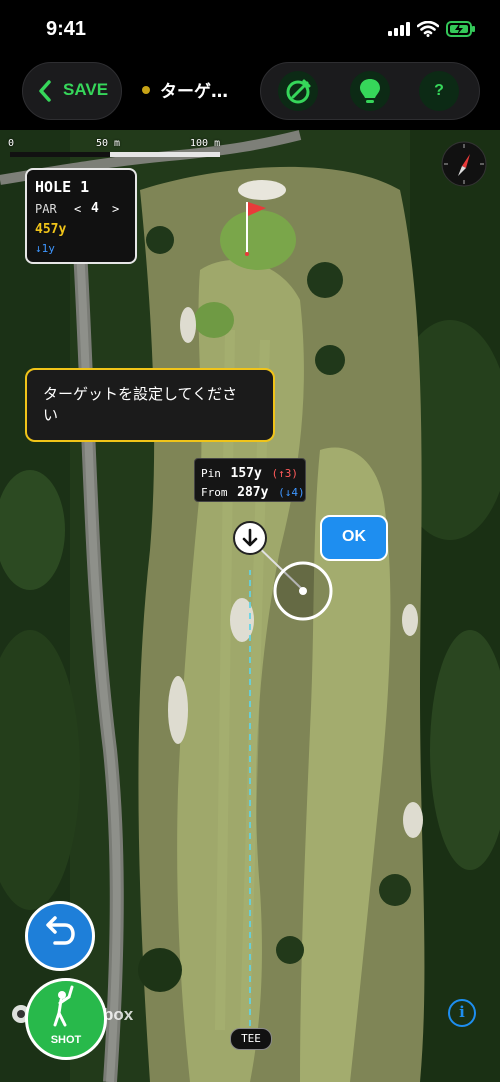 The width and height of the screenshot is (500, 1082). What do you see at coordinates (66, 29) in the screenshot?
I see `clock: 9:41` at bounding box center [66, 29].